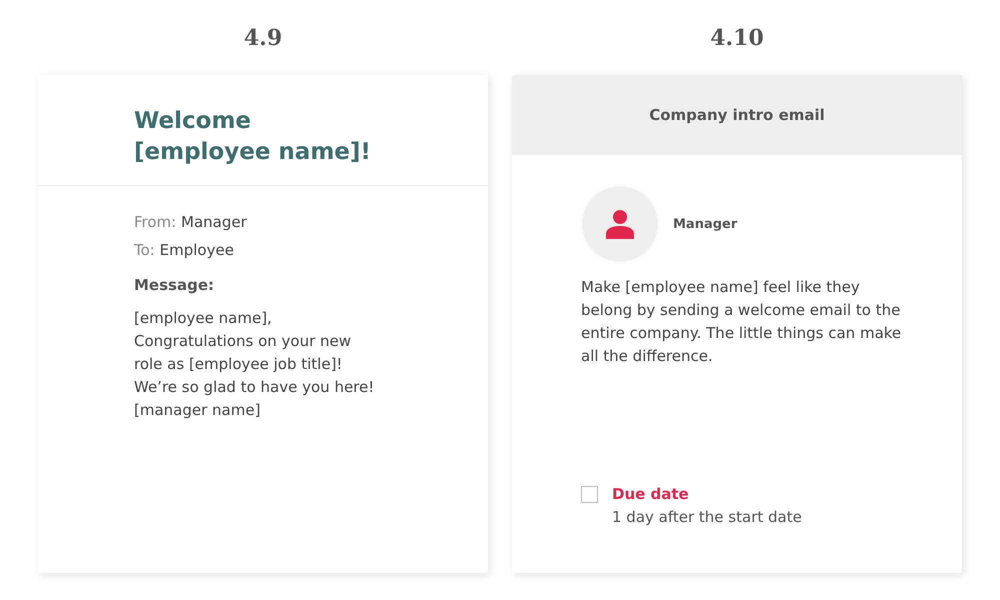 This screenshot has width=1000, height=600. I want to click on due-checkbox, so click(589, 494).